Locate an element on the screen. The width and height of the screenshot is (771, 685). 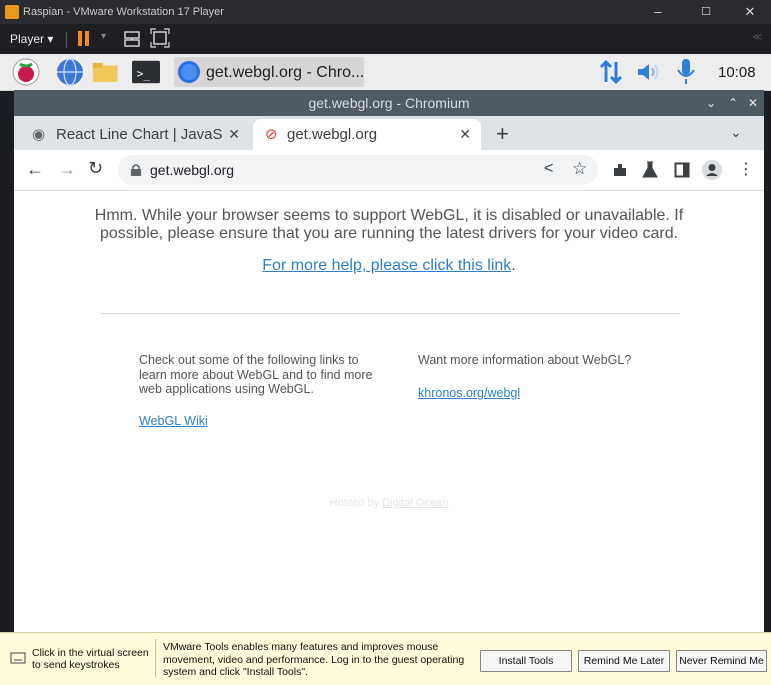
help-link: For more help, please click this link is located at coordinates (386, 265).